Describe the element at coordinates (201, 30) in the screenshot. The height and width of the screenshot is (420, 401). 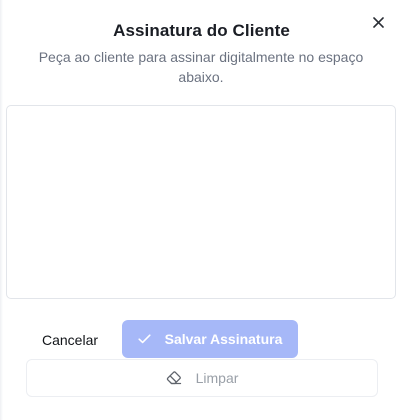
I see `dialog-title: Assinatura do Cliente` at that location.